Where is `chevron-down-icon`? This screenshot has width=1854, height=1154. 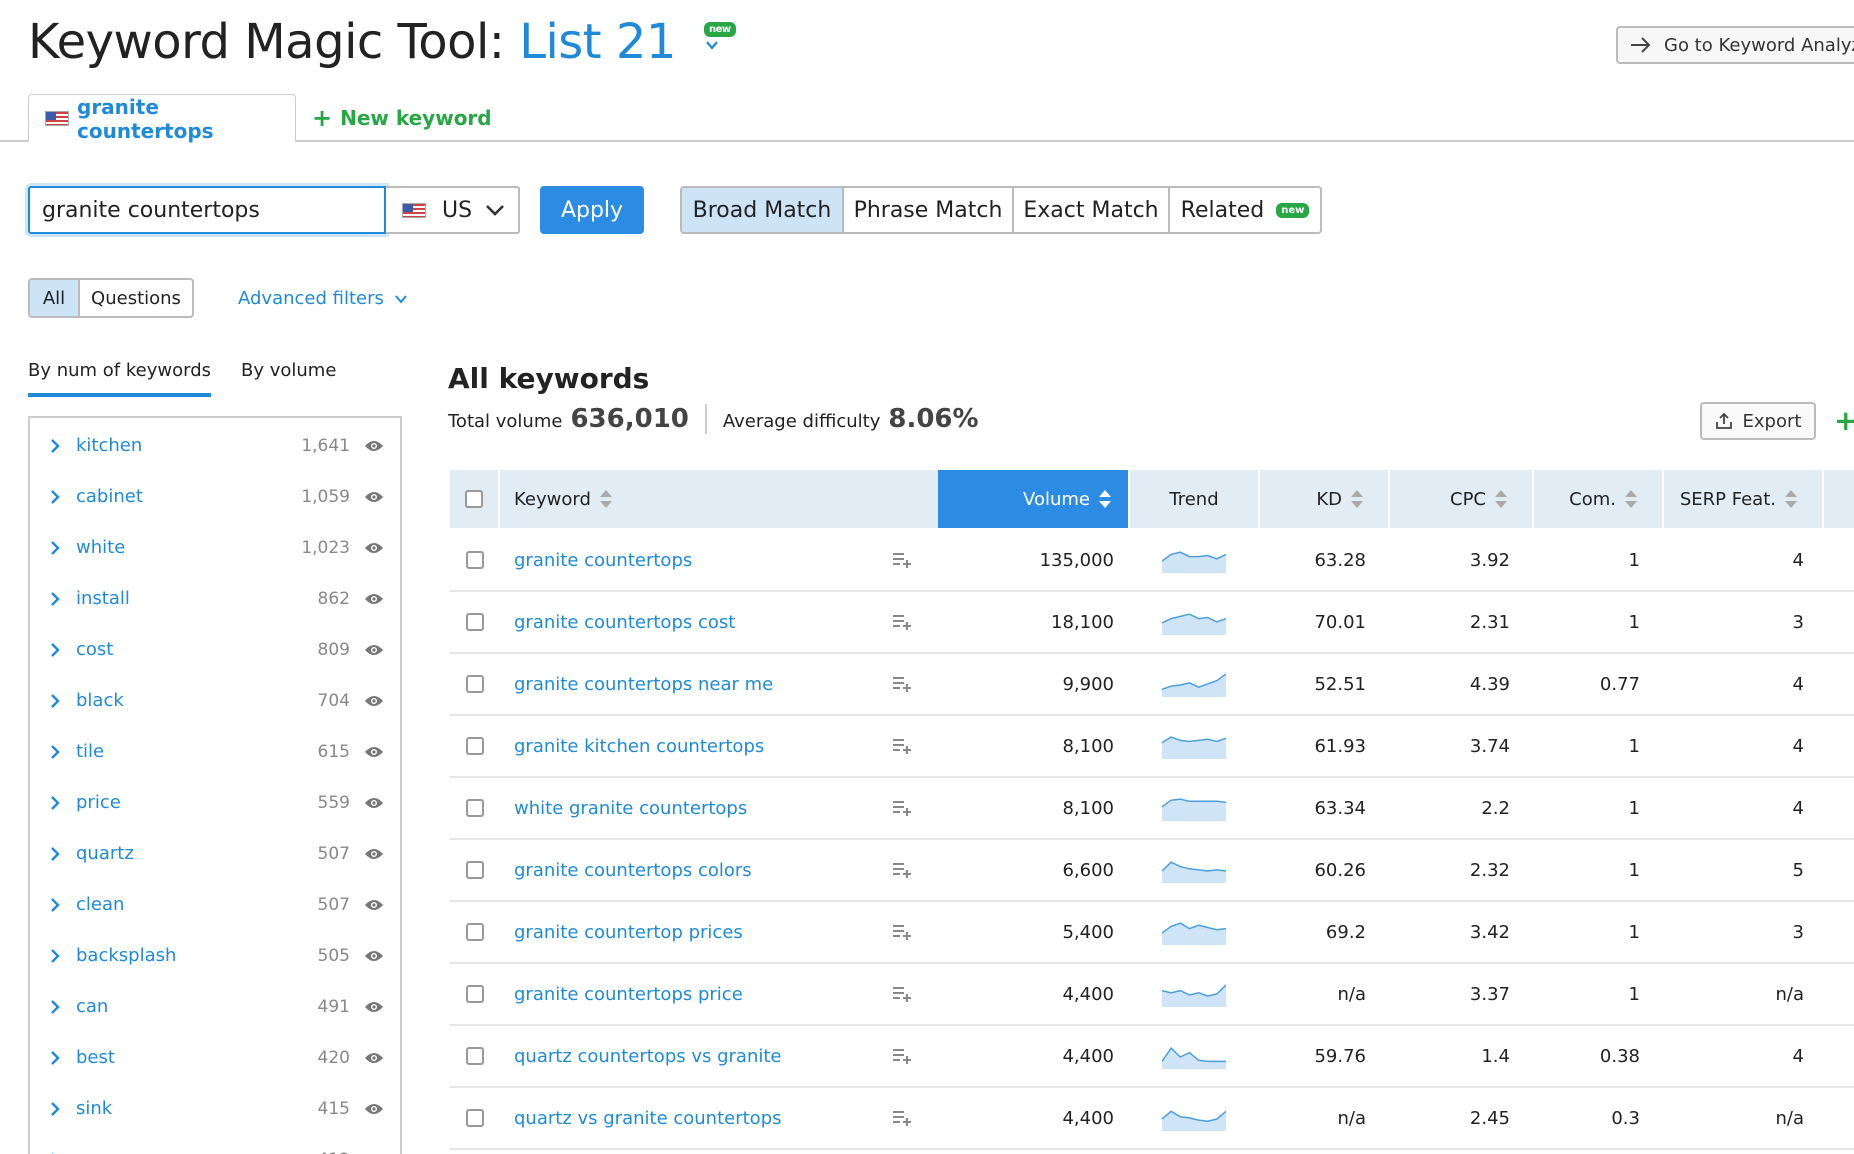 chevron-down-icon is located at coordinates (712, 45).